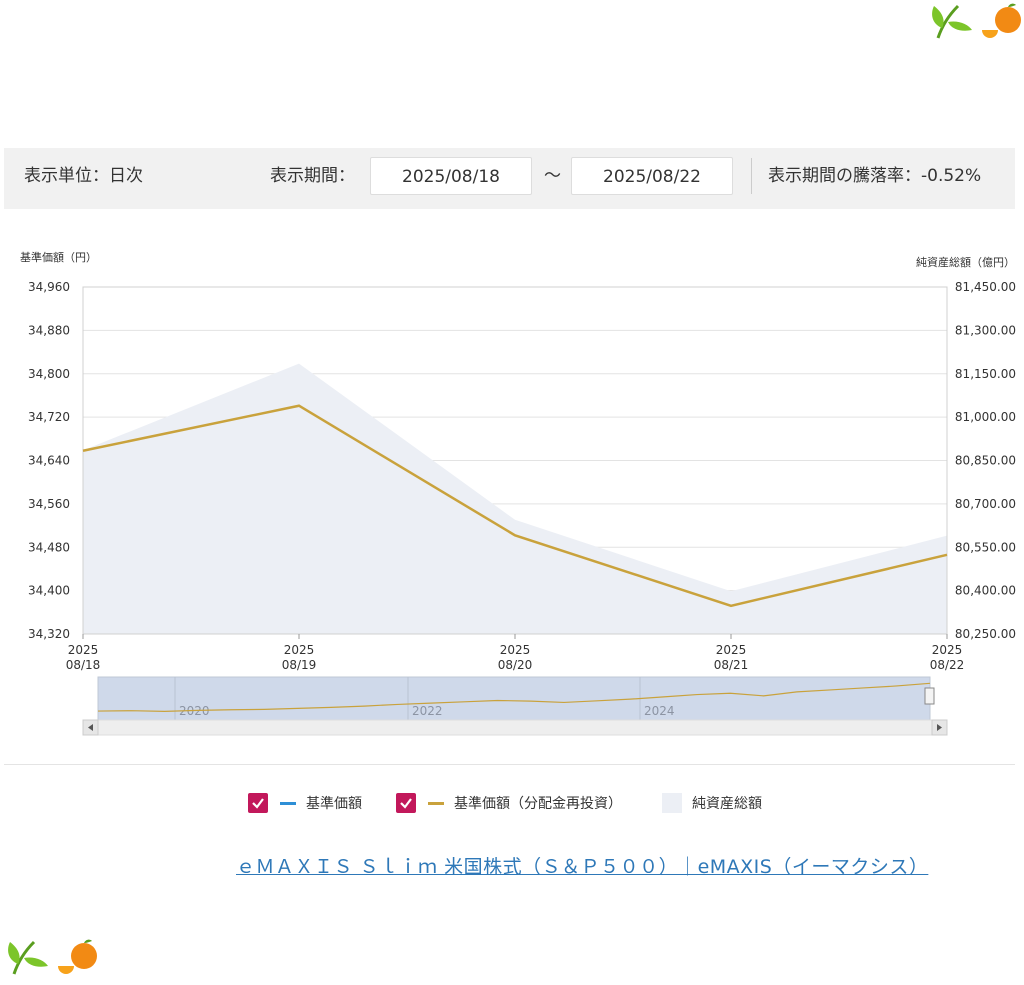 This screenshot has width=1024, height=985. I want to click on x-tick-date: 08/19, so click(299, 665).